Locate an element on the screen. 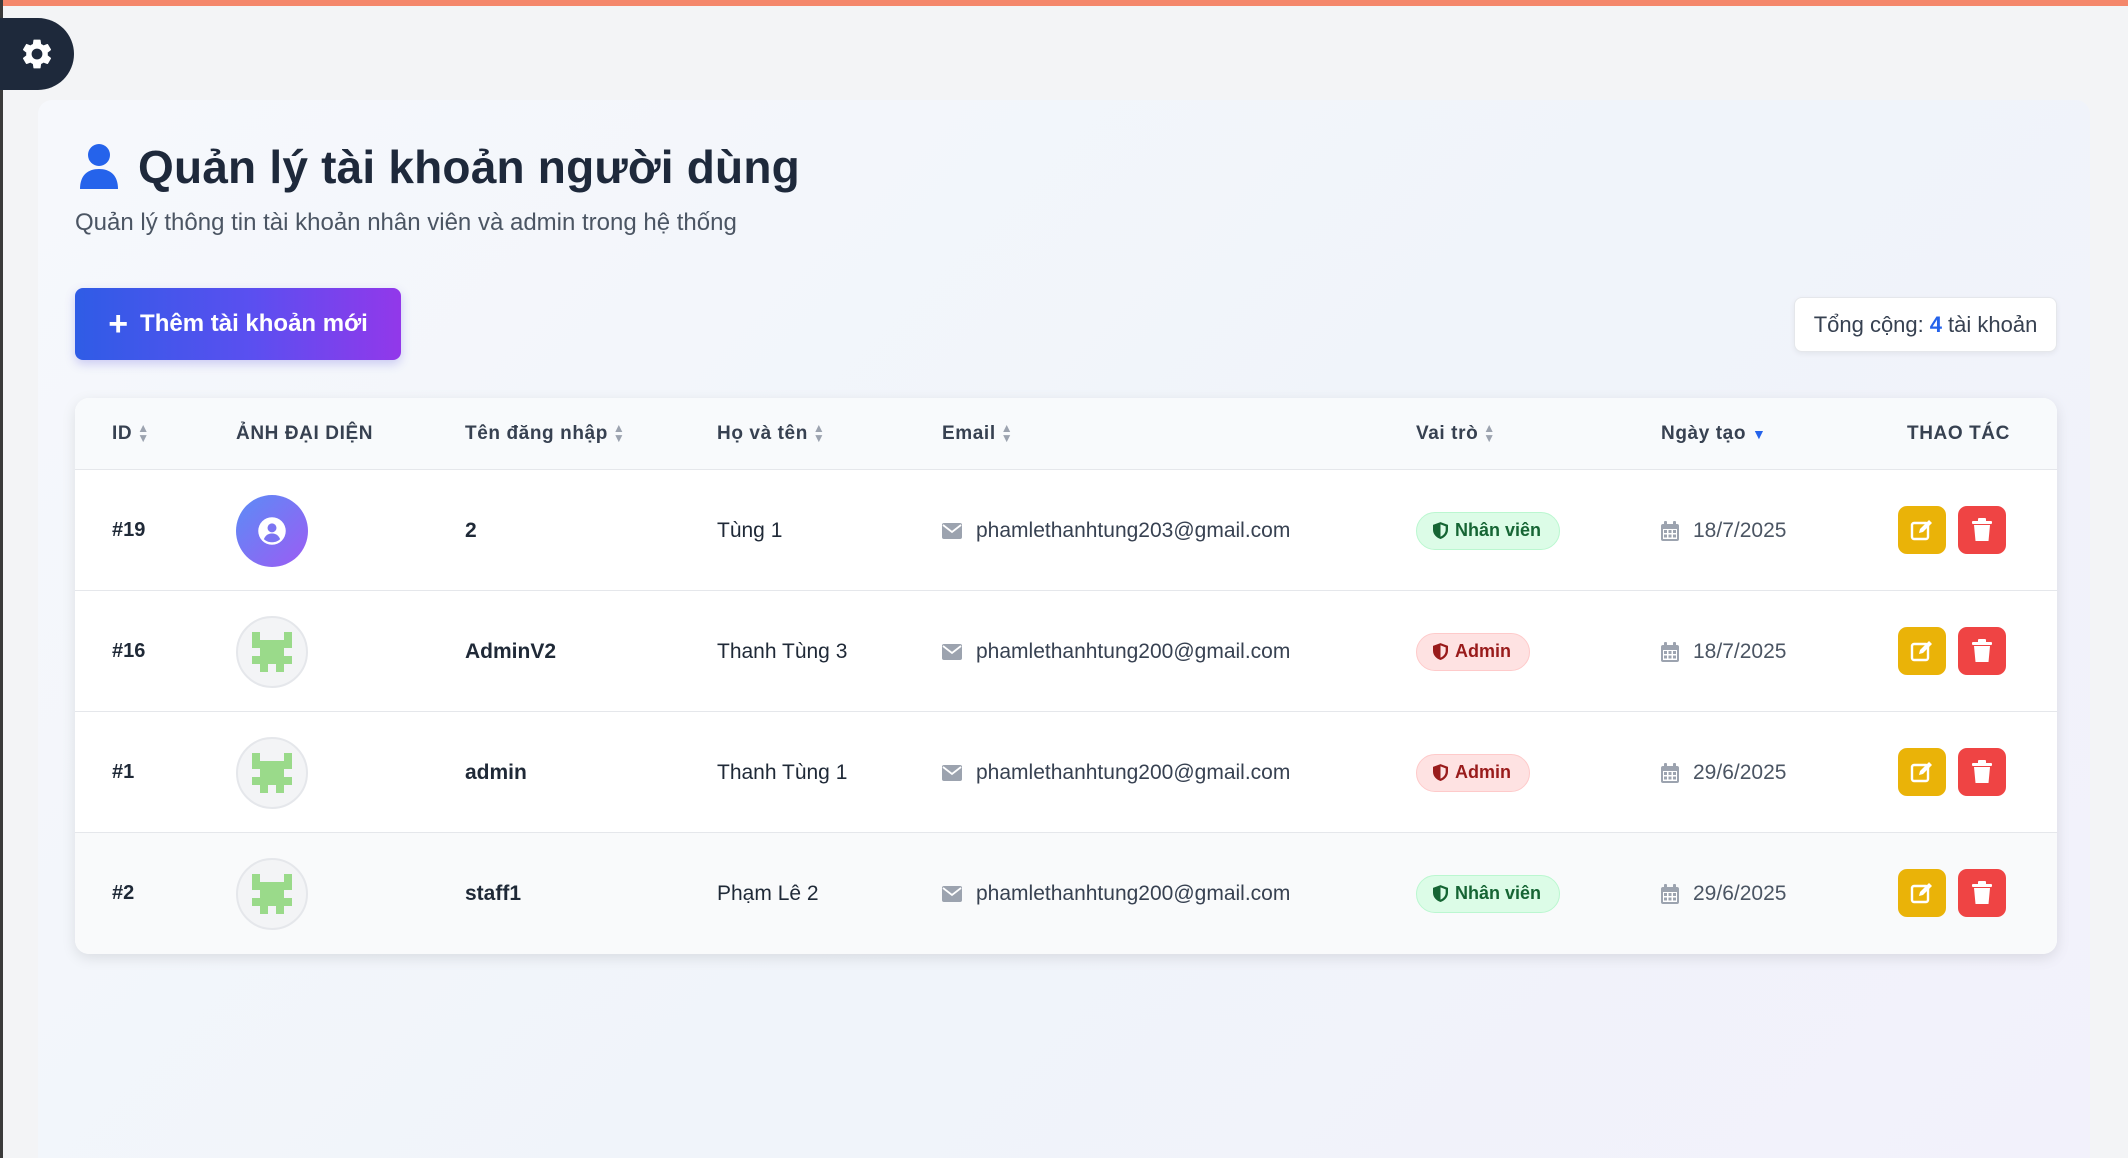 The height and width of the screenshot is (1158, 2128). user-icon is located at coordinates (99, 166).